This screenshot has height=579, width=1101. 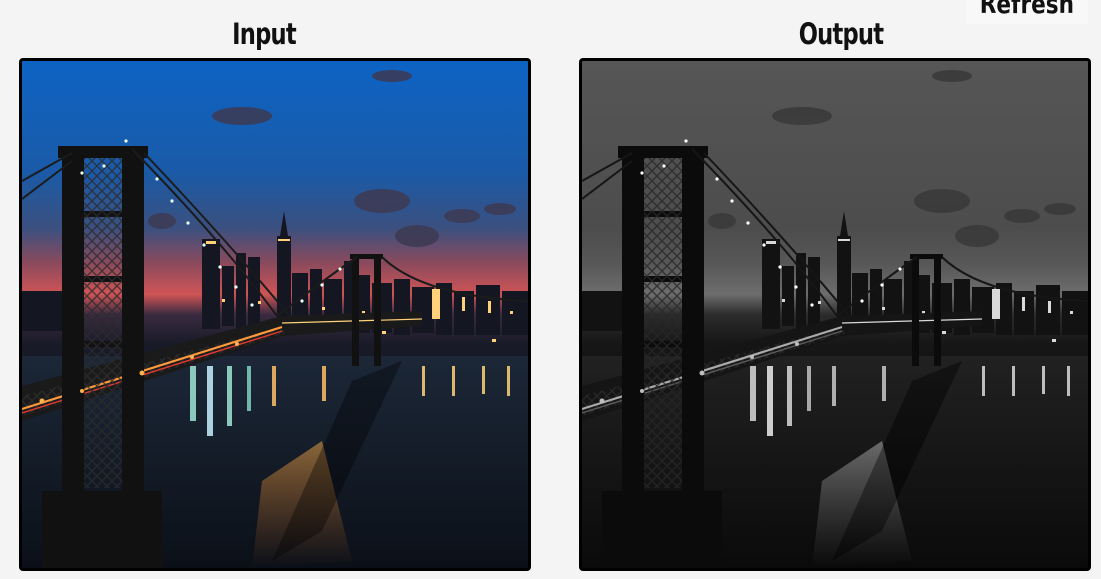 I want to click on input-title: Input, so click(x=264, y=34).